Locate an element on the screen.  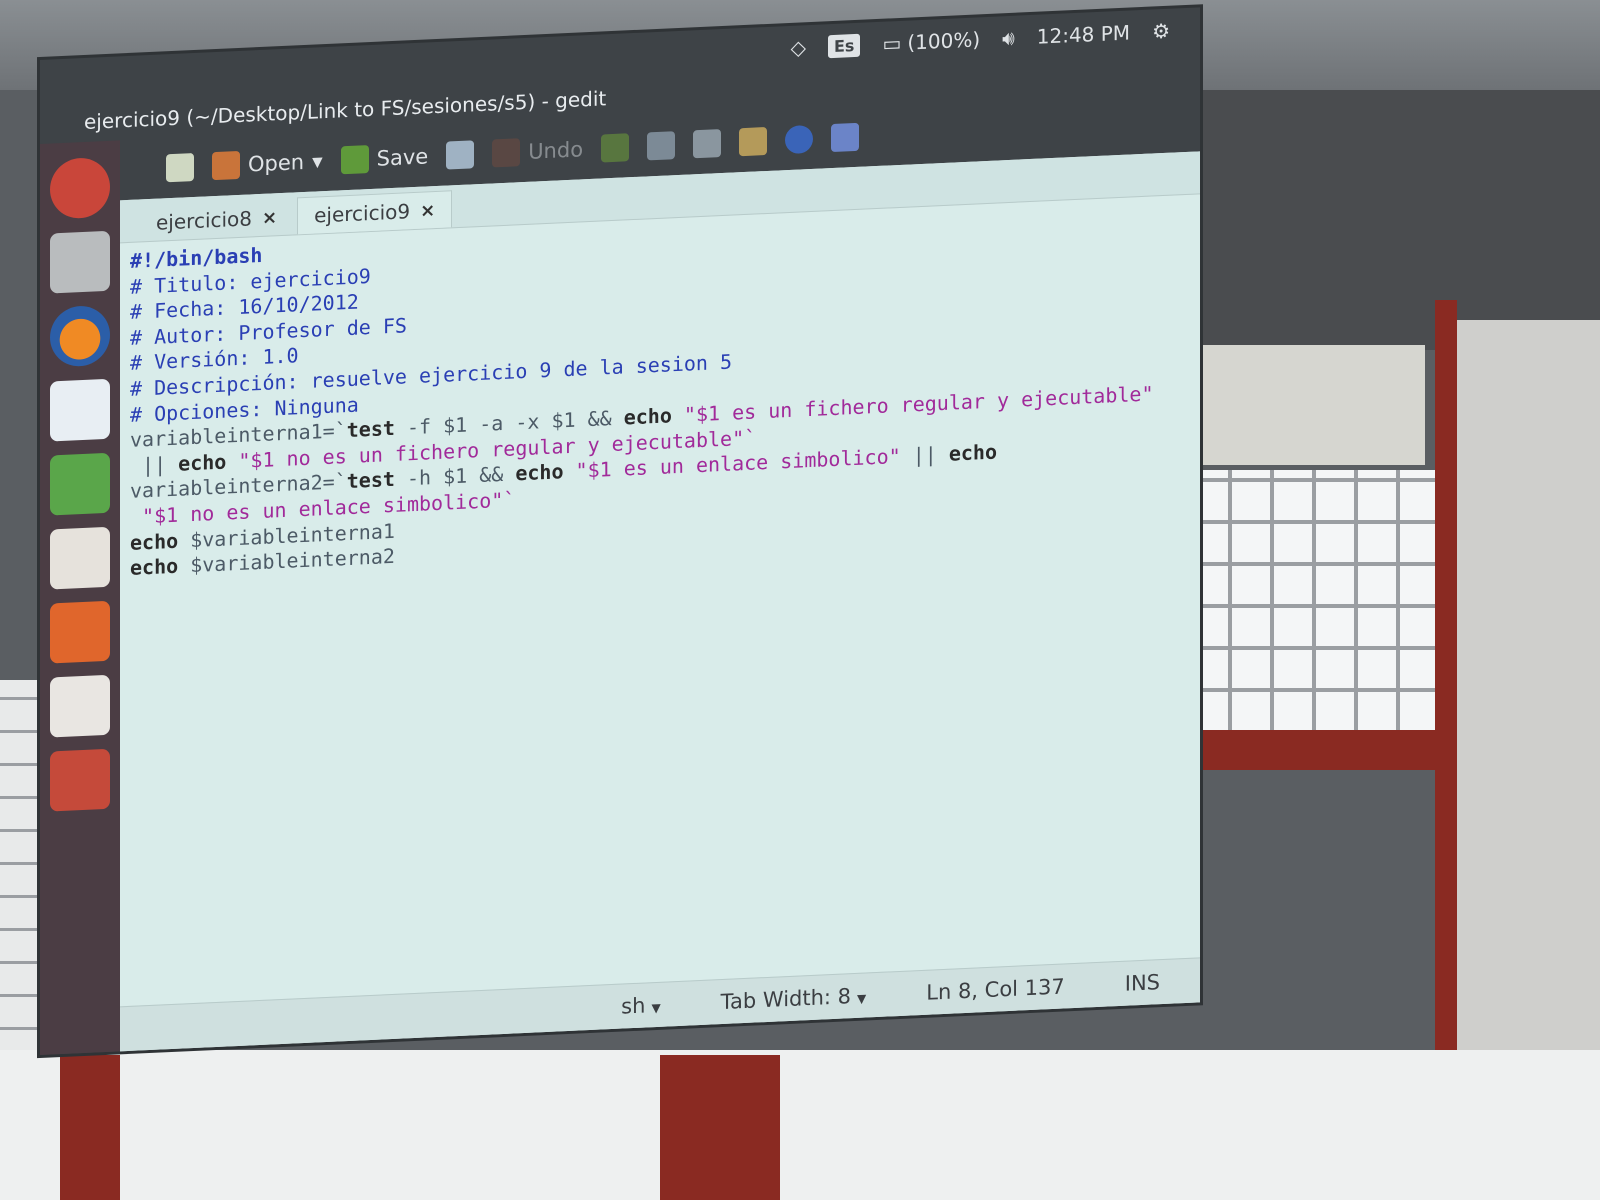
status-bar: sh ▼ Tab Width: 8 ▼ Ln 8, Col 137 INS is located at coordinates (660, 1004).